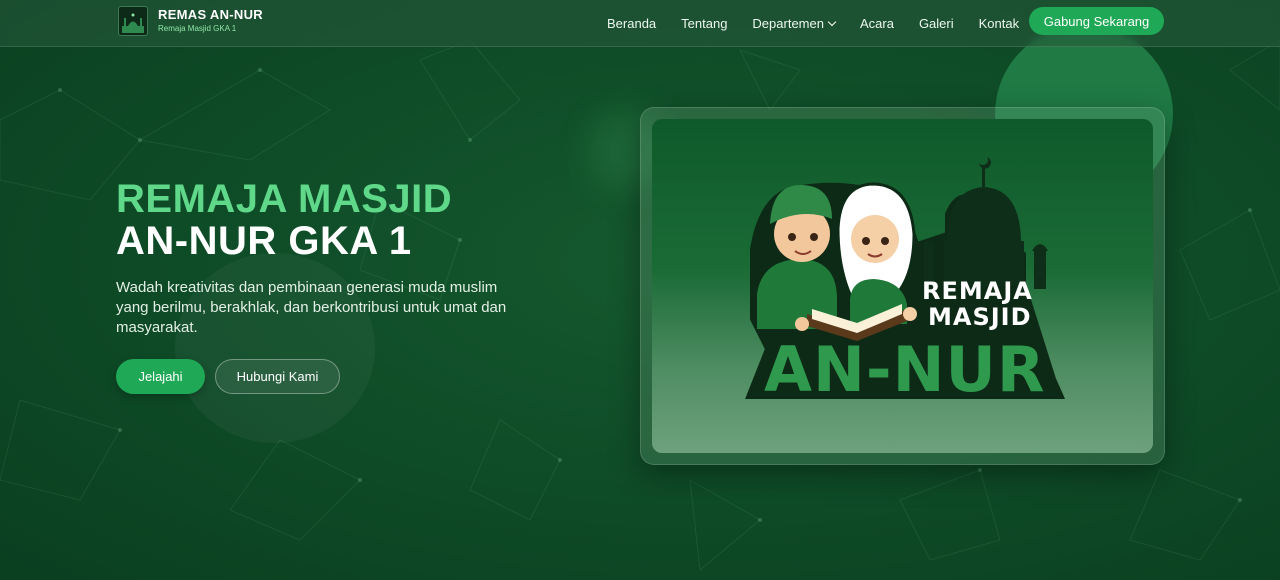  What do you see at coordinates (631, 23) in the screenshot?
I see `nav-item-beranda: Beranda` at bounding box center [631, 23].